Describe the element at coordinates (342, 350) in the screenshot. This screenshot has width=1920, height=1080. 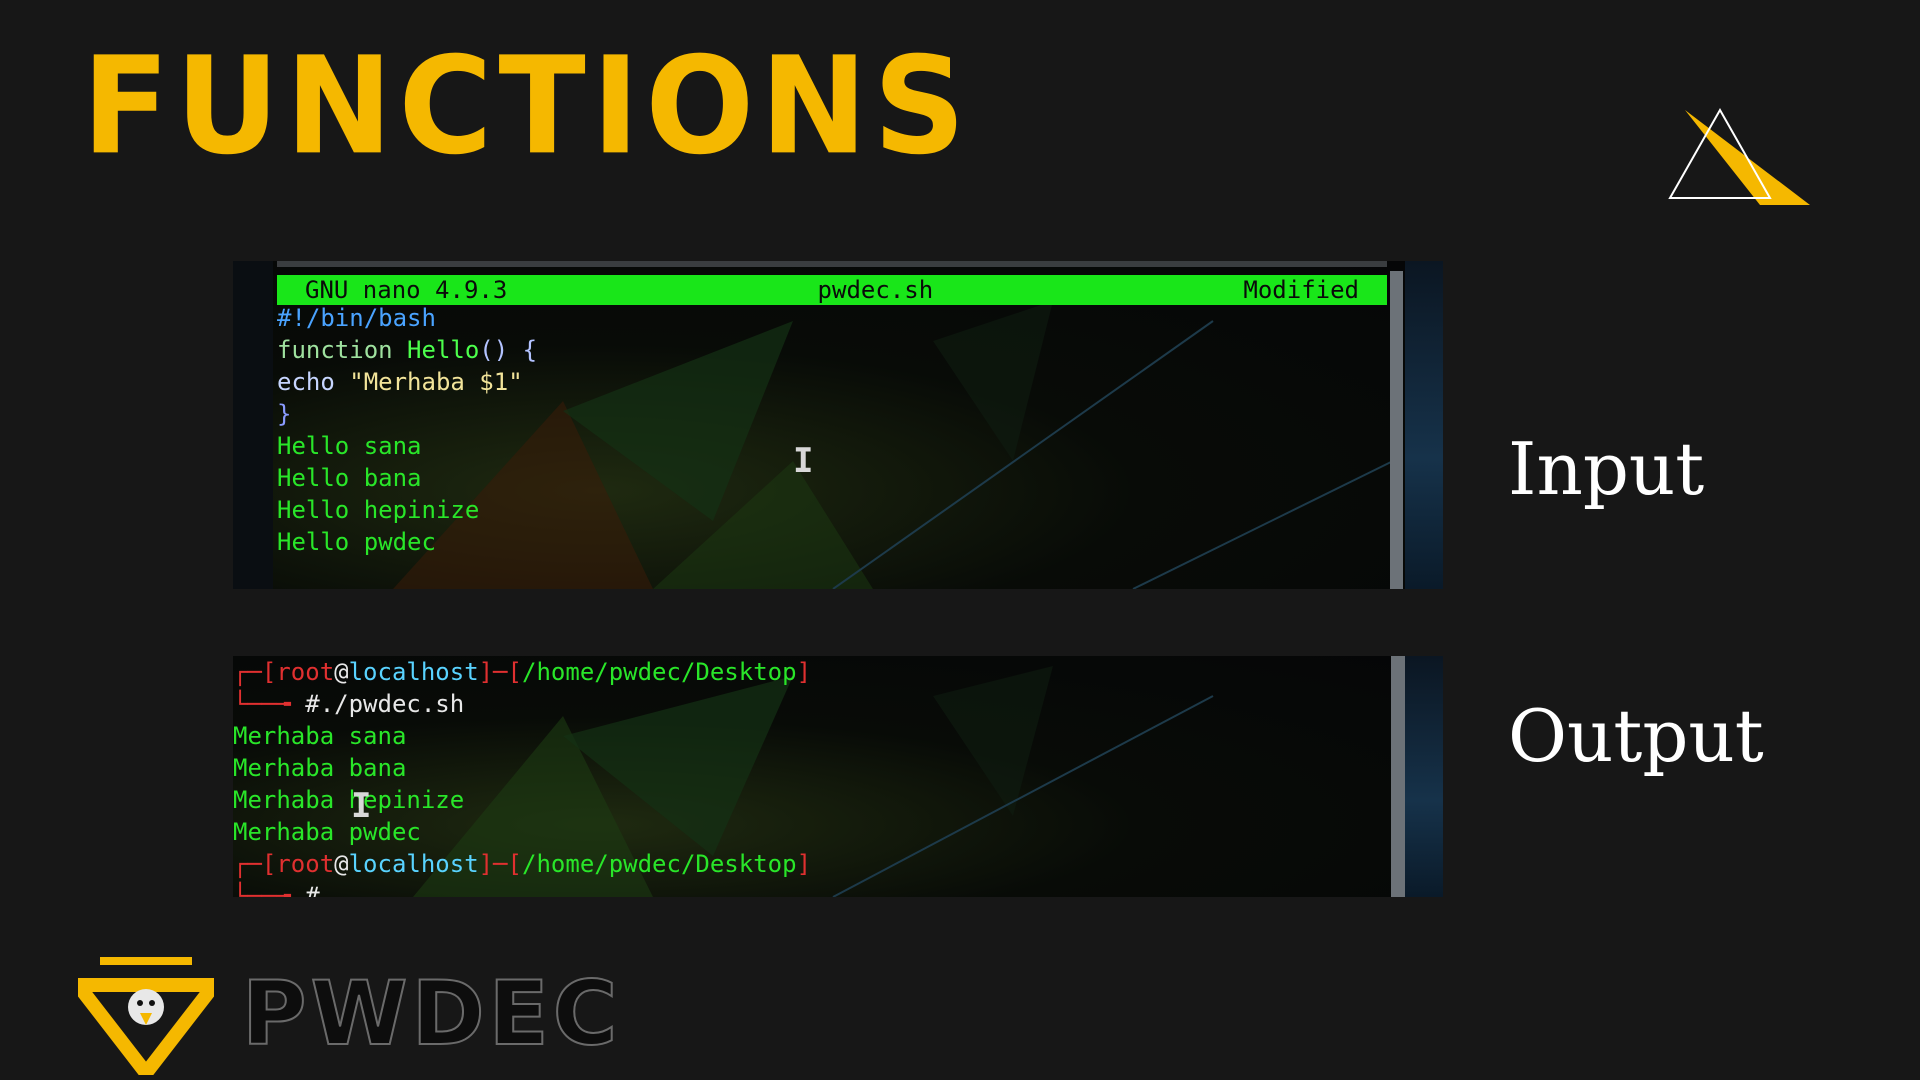
I see `code-keyword: function` at that location.